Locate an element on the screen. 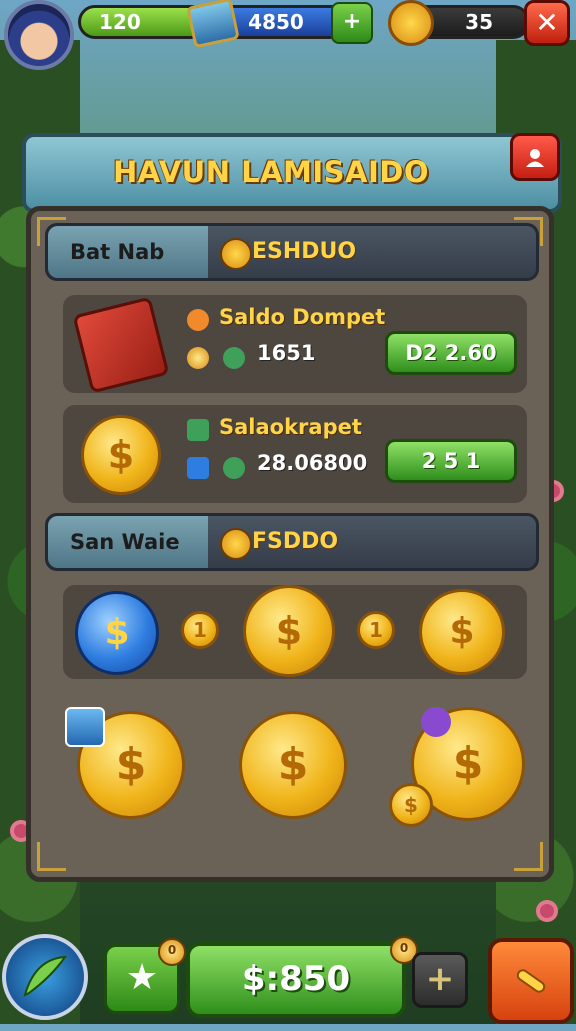 The image size is (576, 1031). section-header-balance: Bat Nab ESHDUO is located at coordinates (292, 252).